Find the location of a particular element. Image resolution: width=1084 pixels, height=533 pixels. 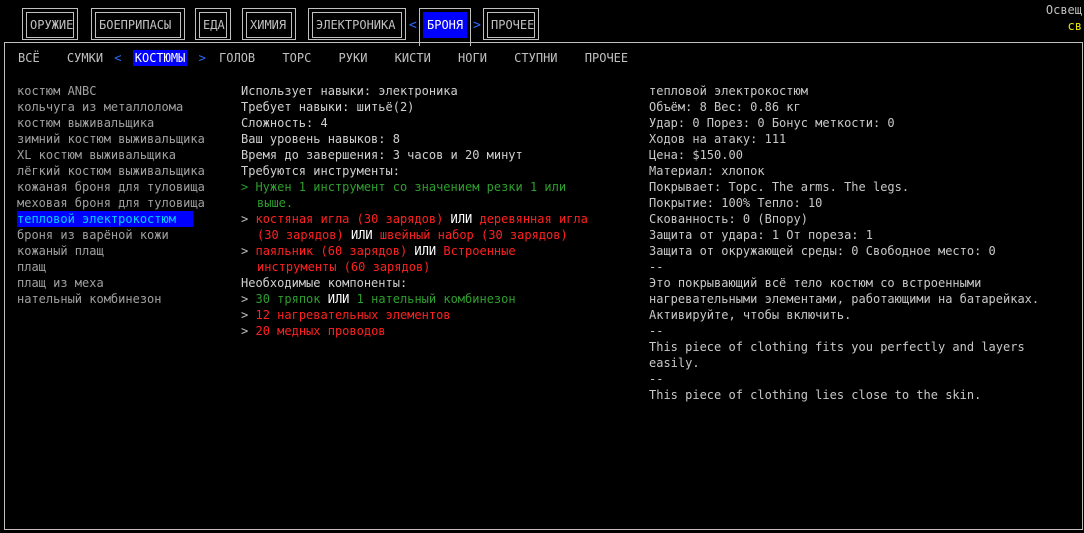

list-item: костюм ANBC is located at coordinates (124, 91).